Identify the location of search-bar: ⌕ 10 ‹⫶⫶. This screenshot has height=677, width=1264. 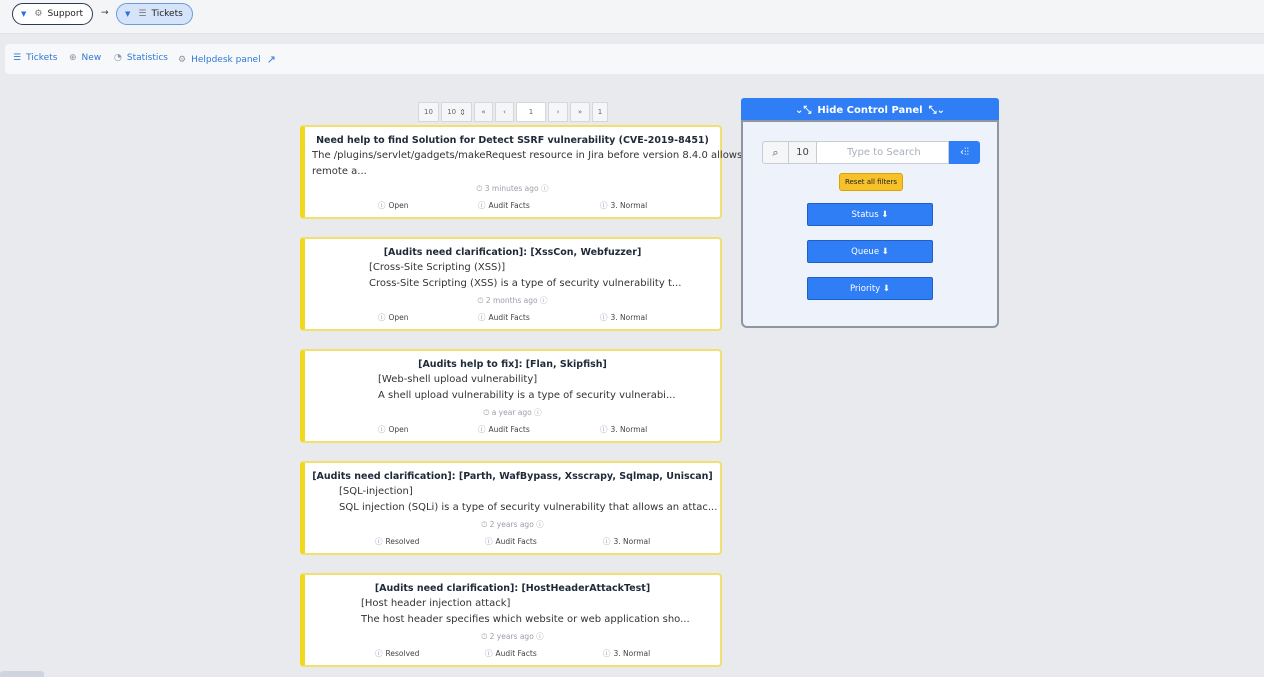
(871, 152).